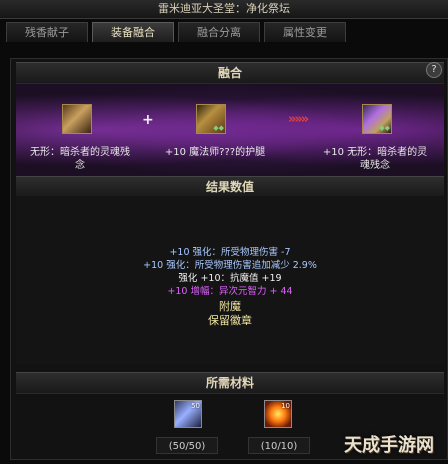 Image resolution: width=448 pixels, height=464 pixels. I want to click on fusion-section-title: 融合, so click(230, 73).